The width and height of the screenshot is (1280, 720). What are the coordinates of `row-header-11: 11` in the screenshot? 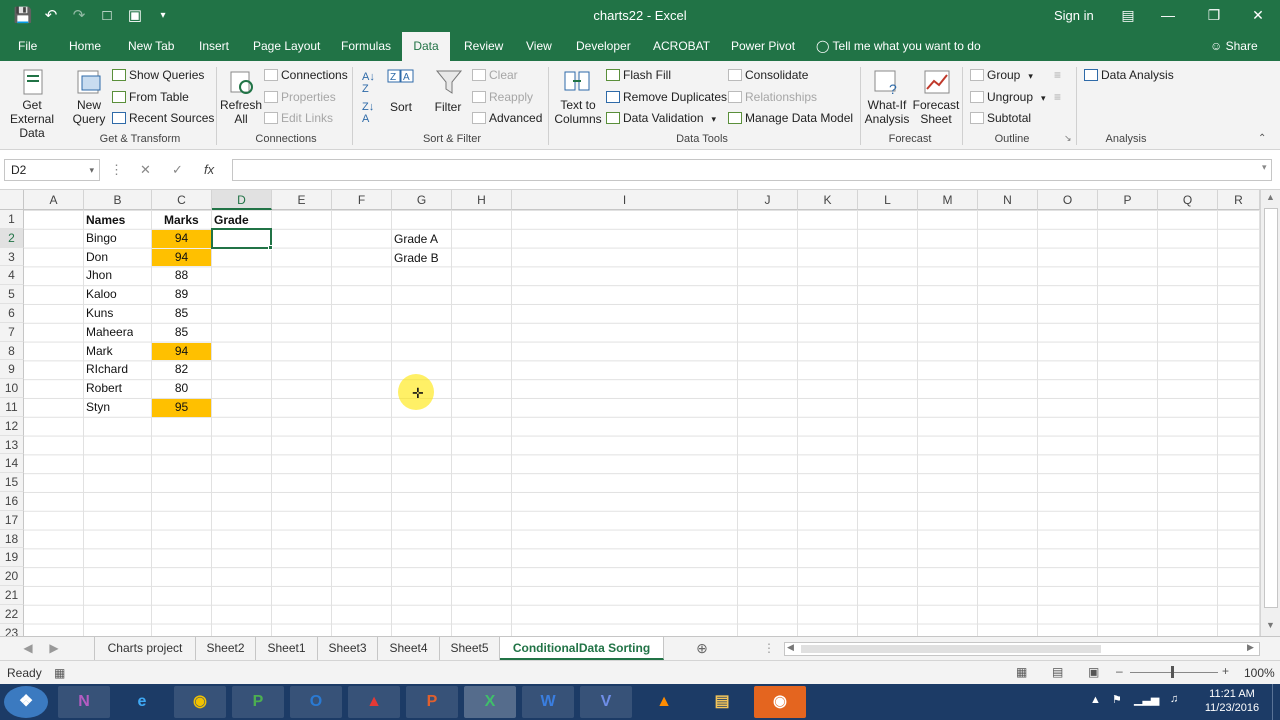 It's located at (12, 407).